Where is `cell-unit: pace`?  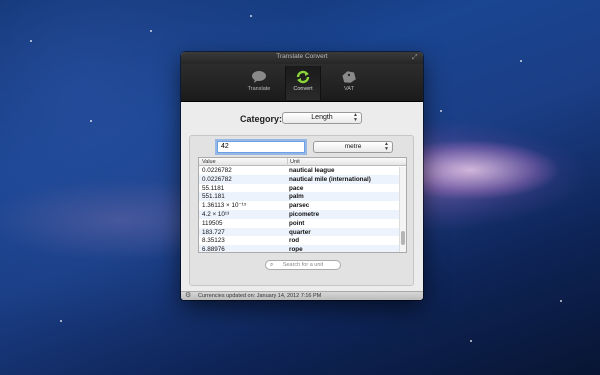 cell-unit: pace is located at coordinates (296, 188).